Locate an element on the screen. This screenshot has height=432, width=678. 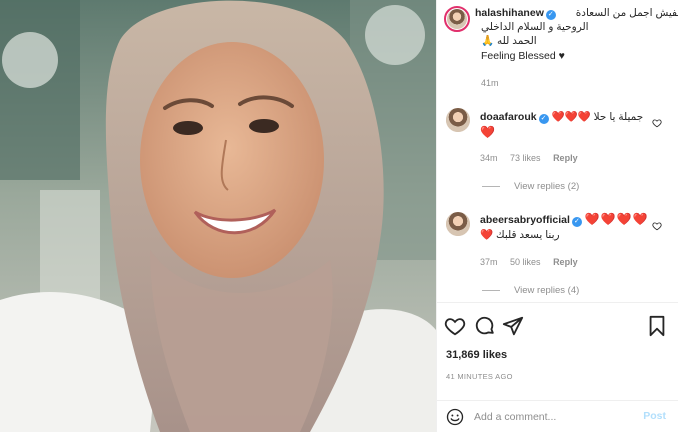
view-replies-button-2: View replies (4) is located at coordinates (530, 290).